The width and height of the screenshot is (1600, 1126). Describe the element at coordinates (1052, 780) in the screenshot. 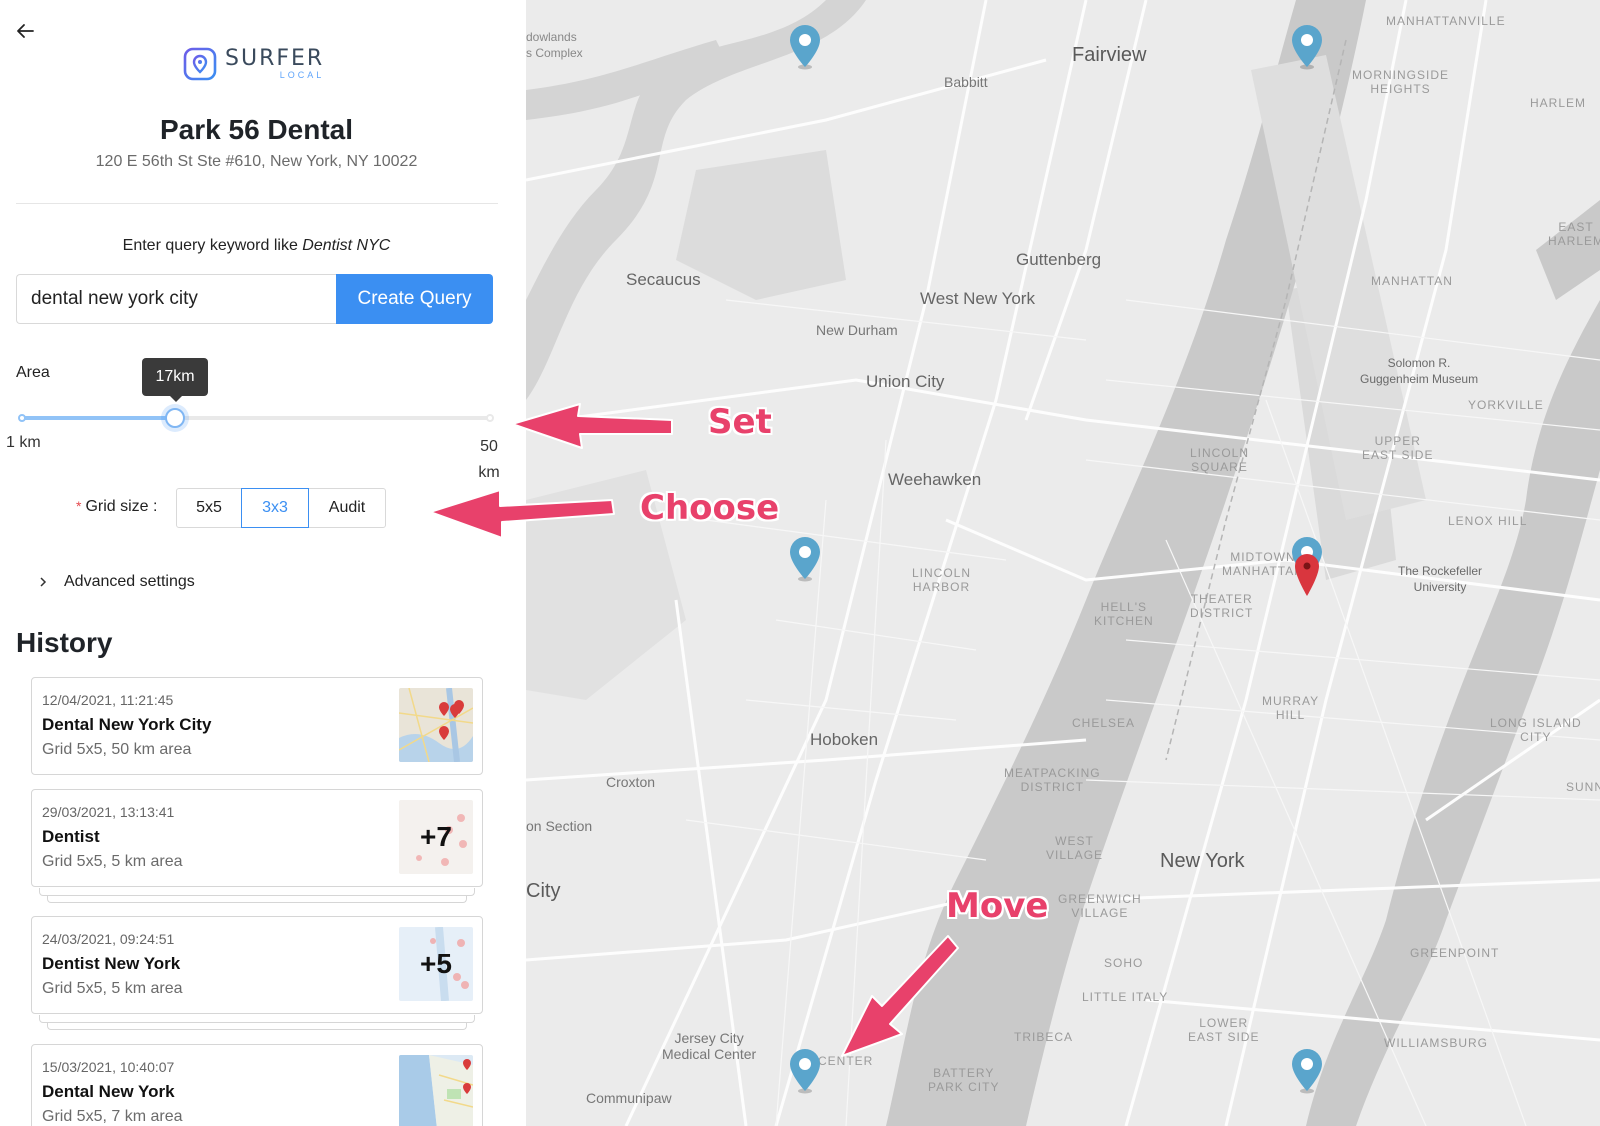

I see `map-label: MEATPACKING DISTRICT` at that location.